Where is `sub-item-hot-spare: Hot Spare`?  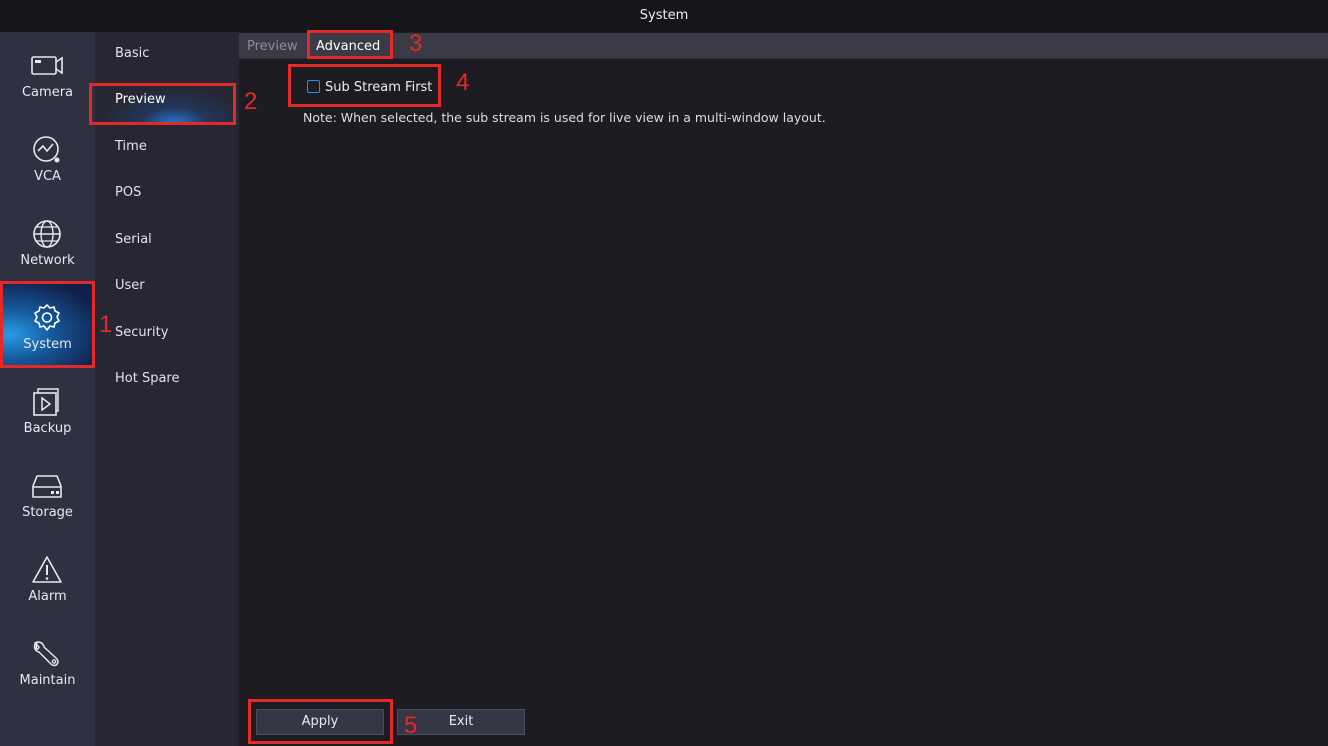
sub-item-hot-spare: Hot Spare is located at coordinates (147, 379).